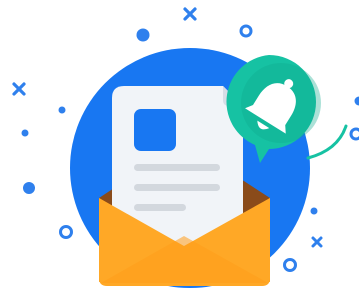 This screenshot has width=359, height=289. I want to click on document-image-block, so click(155, 130).